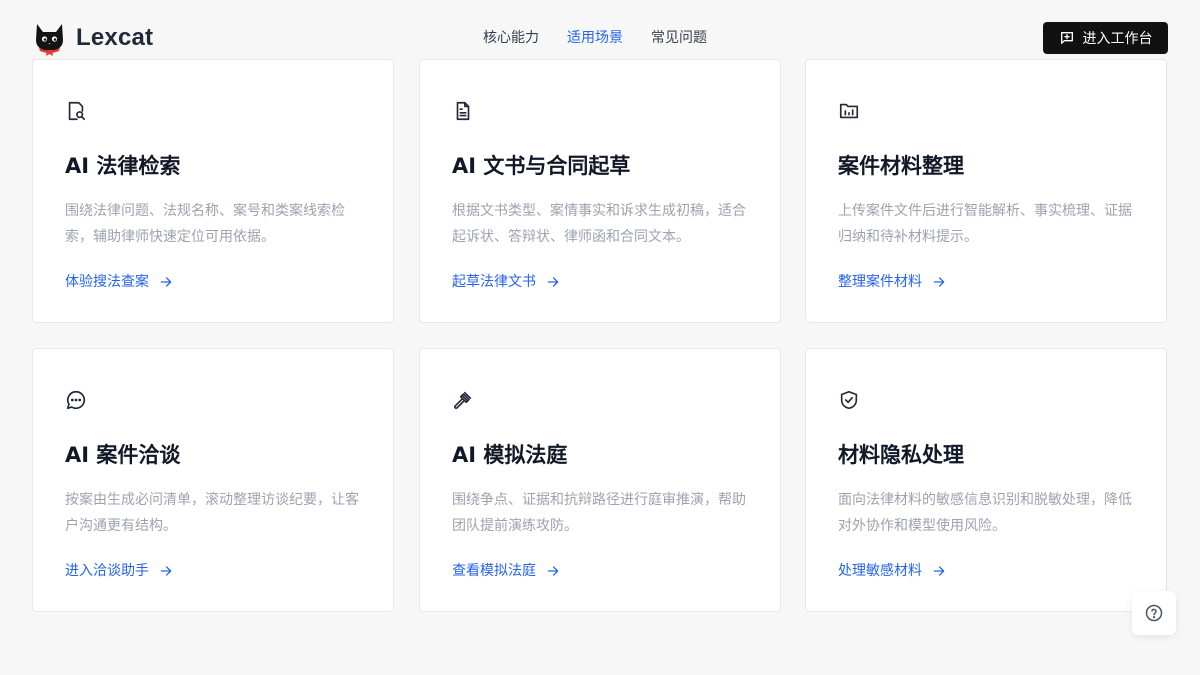 The width and height of the screenshot is (1200, 675). What do you see at coordinates (541, 166) in the screenshot?
I see `card-title: AI 文书与合同起草` at bounding box center [541, 166].